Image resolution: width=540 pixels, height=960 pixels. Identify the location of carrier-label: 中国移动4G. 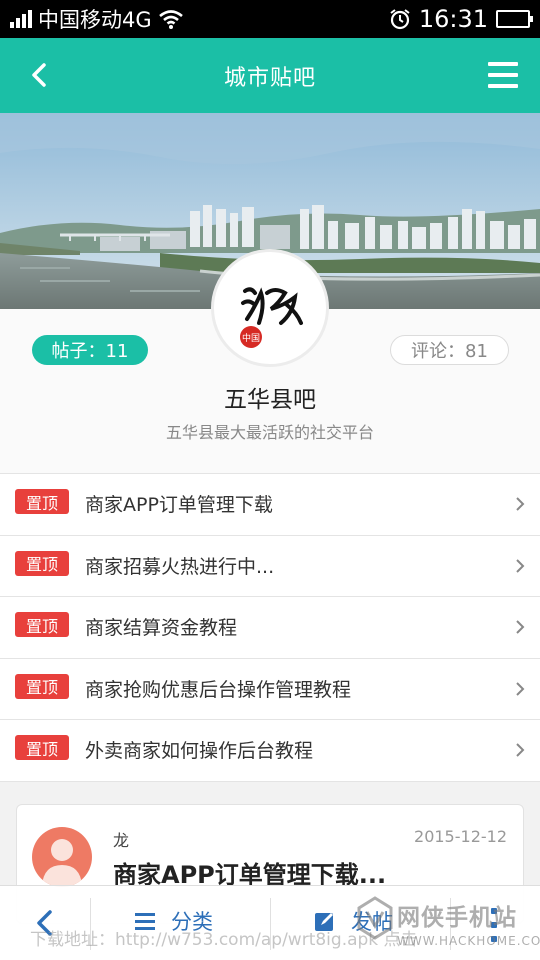
(95, 20).